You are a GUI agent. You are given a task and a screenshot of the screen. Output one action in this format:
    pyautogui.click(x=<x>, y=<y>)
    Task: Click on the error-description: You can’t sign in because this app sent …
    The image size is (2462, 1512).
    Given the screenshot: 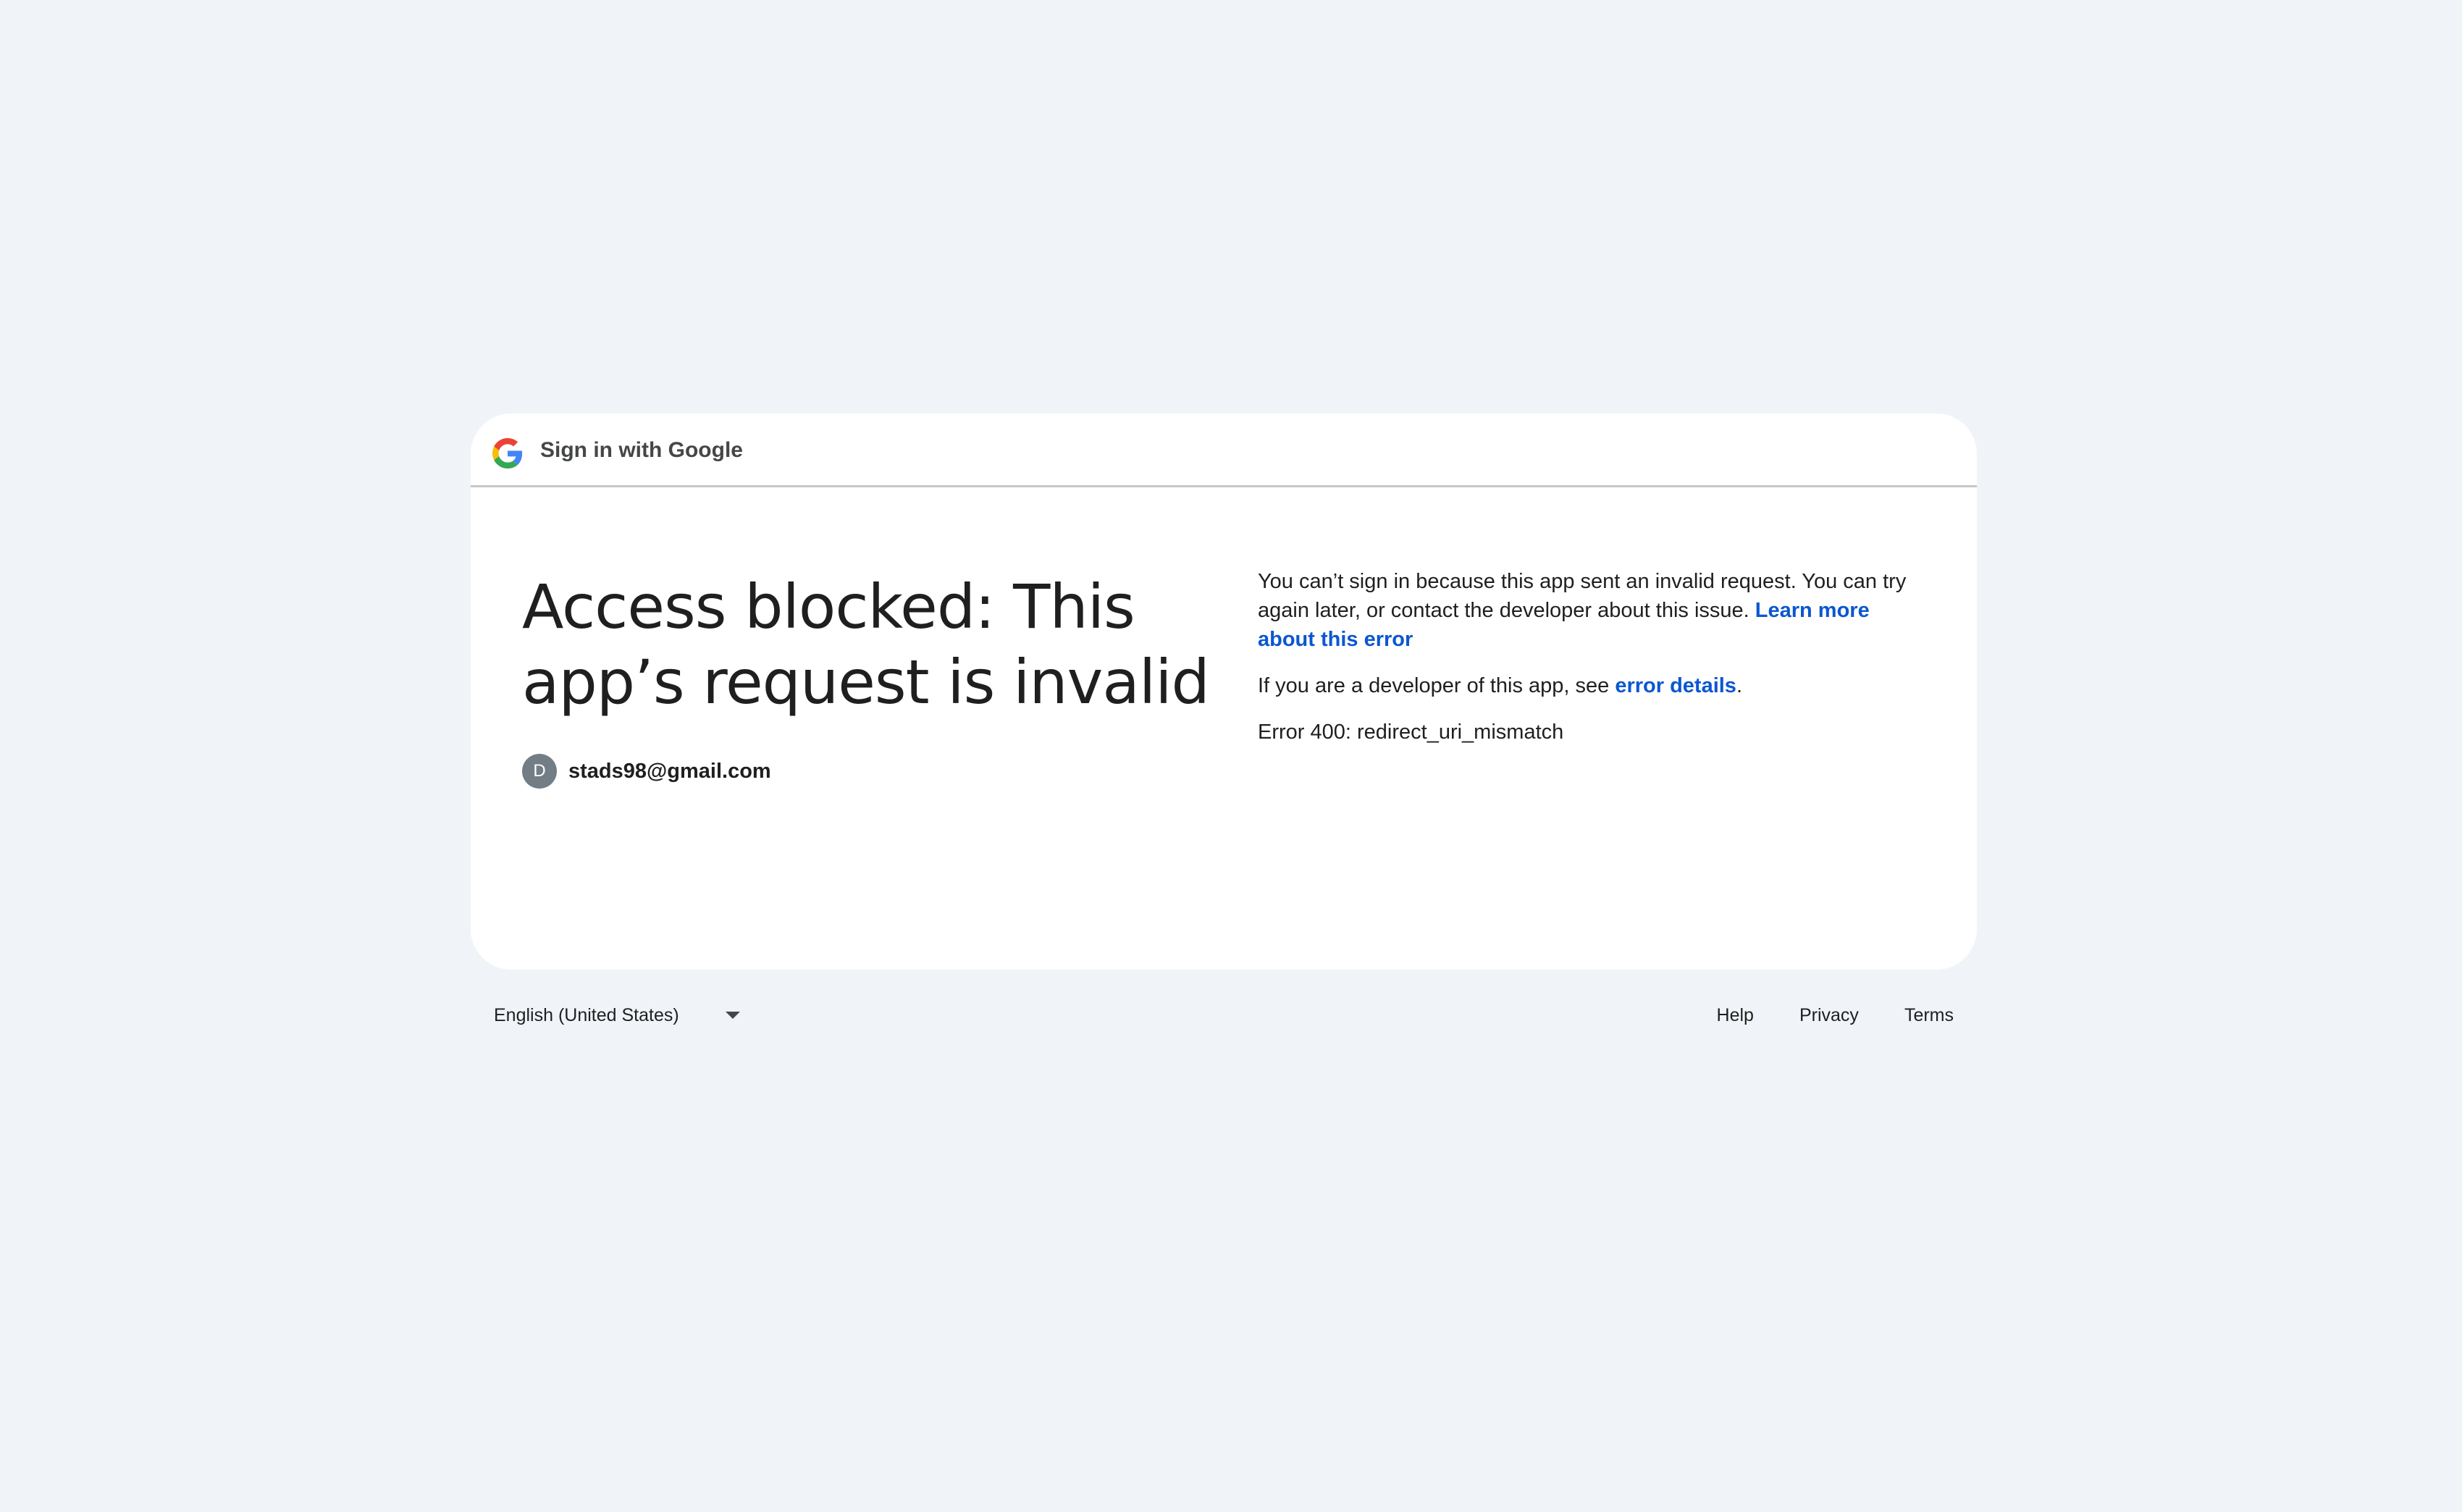 What is the action you would take?
    pyautogui.click(x=1583, y=657)
    